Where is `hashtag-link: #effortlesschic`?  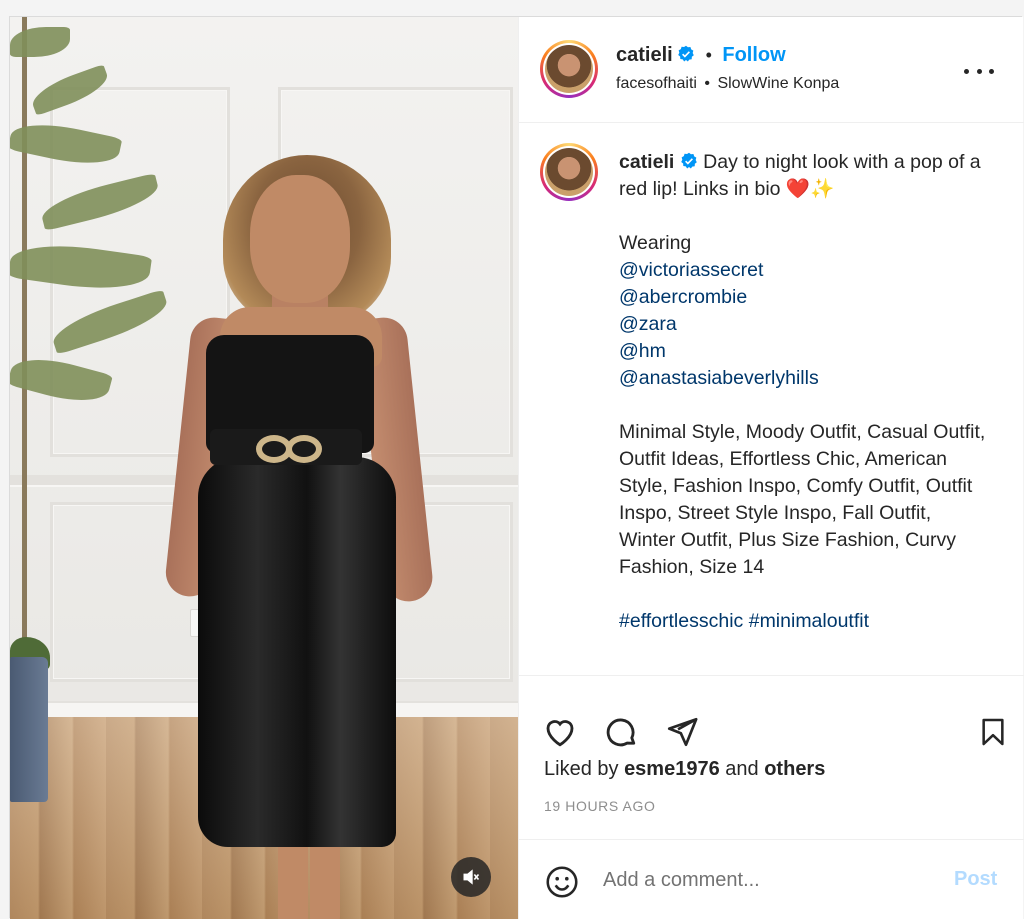
hashtag-link: #effortlesschic is located at coordinates (681, 621).